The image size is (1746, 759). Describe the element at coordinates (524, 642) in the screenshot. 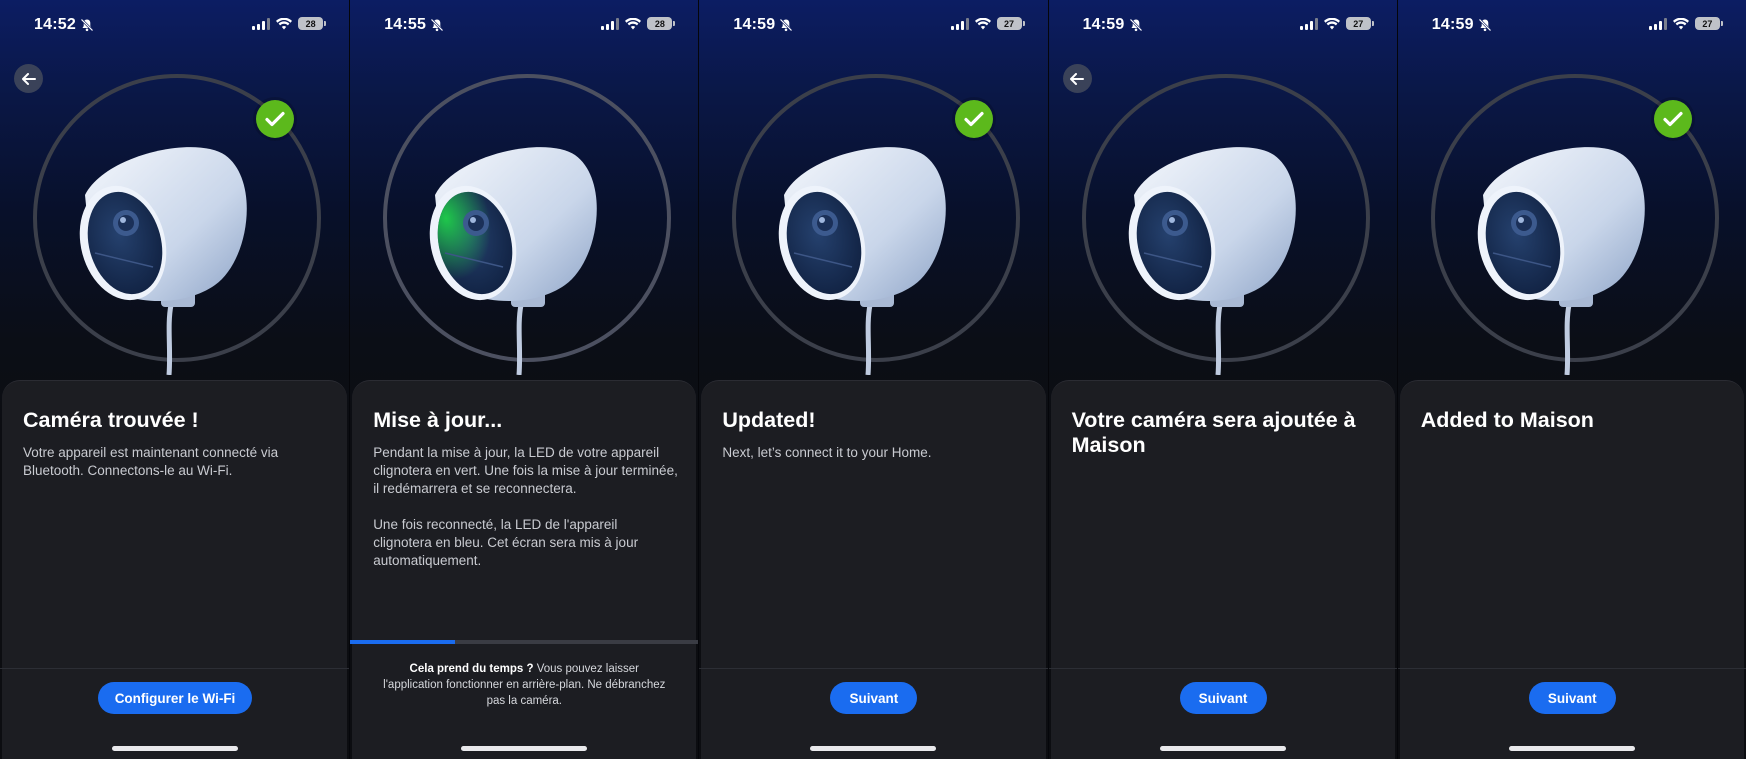

I see `update-progress-bar` at that location.